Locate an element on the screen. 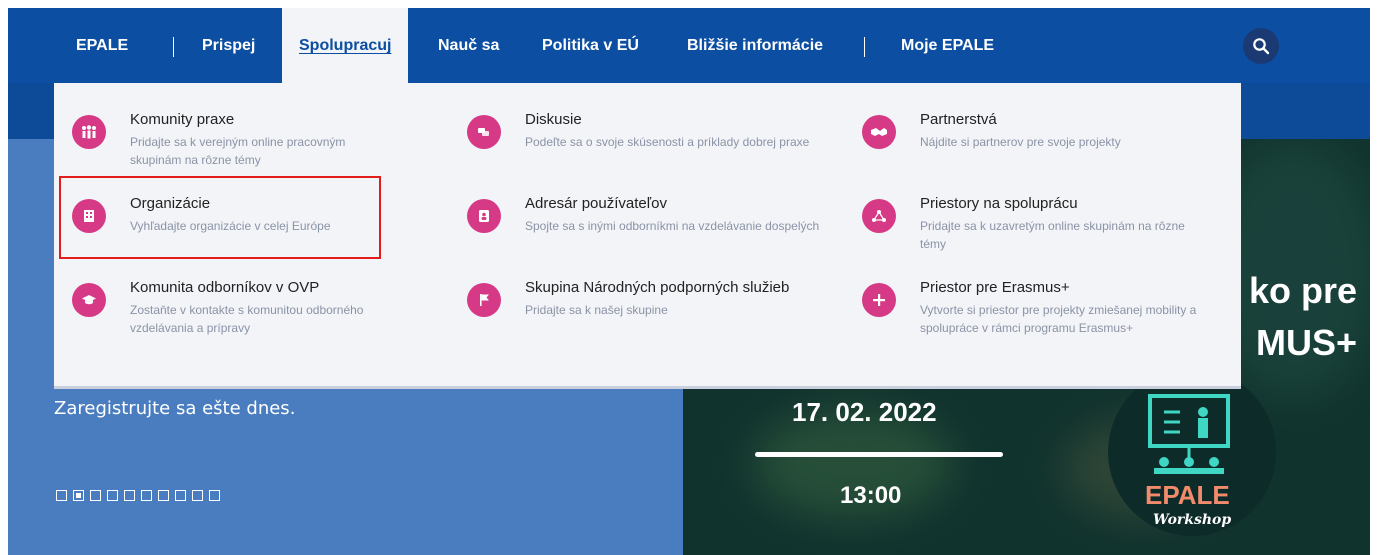 Image resolution: width=1377 pixels, height=555 pixels. nav-prispej: Prispej is located at coordinates (228, 45).